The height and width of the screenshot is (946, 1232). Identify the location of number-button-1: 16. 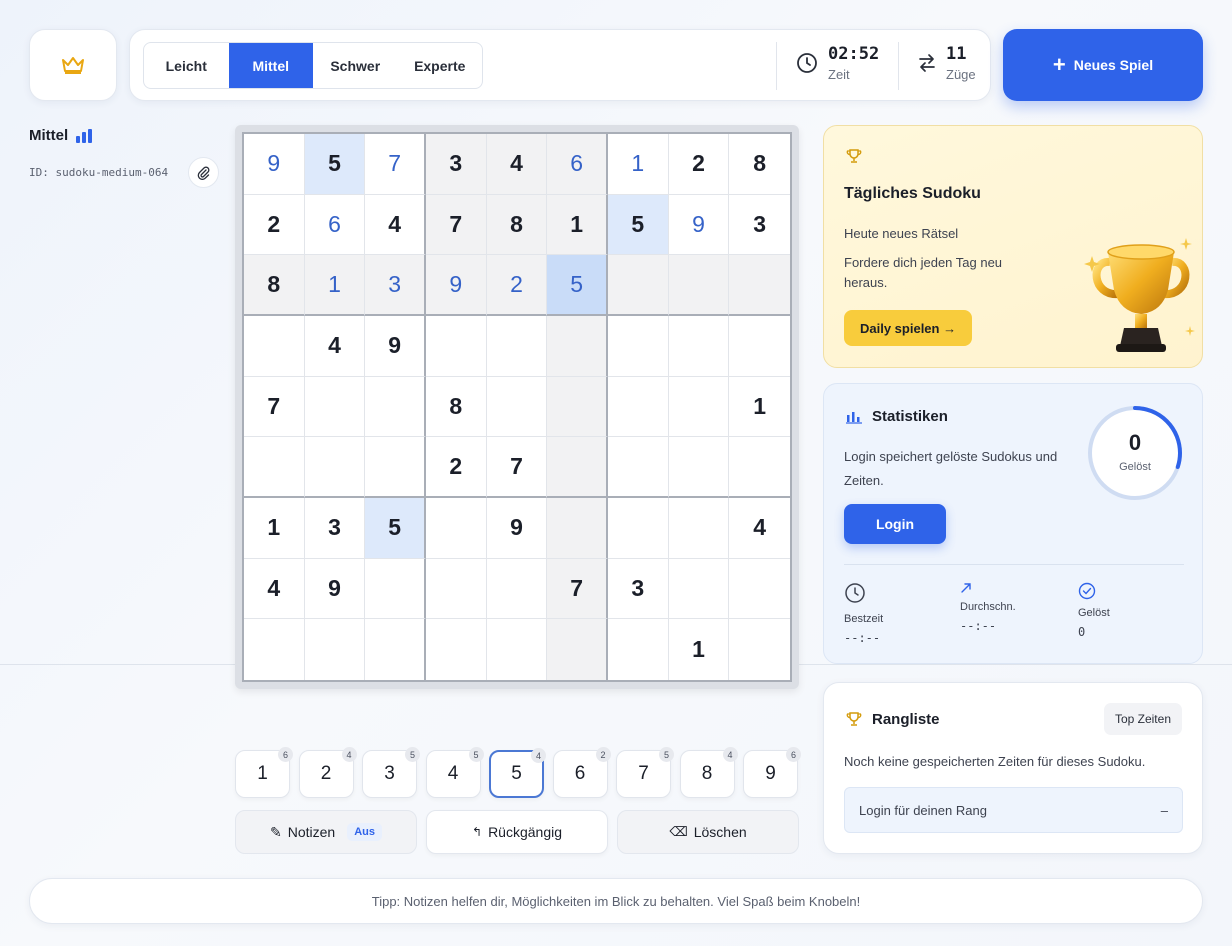
(264, 772).